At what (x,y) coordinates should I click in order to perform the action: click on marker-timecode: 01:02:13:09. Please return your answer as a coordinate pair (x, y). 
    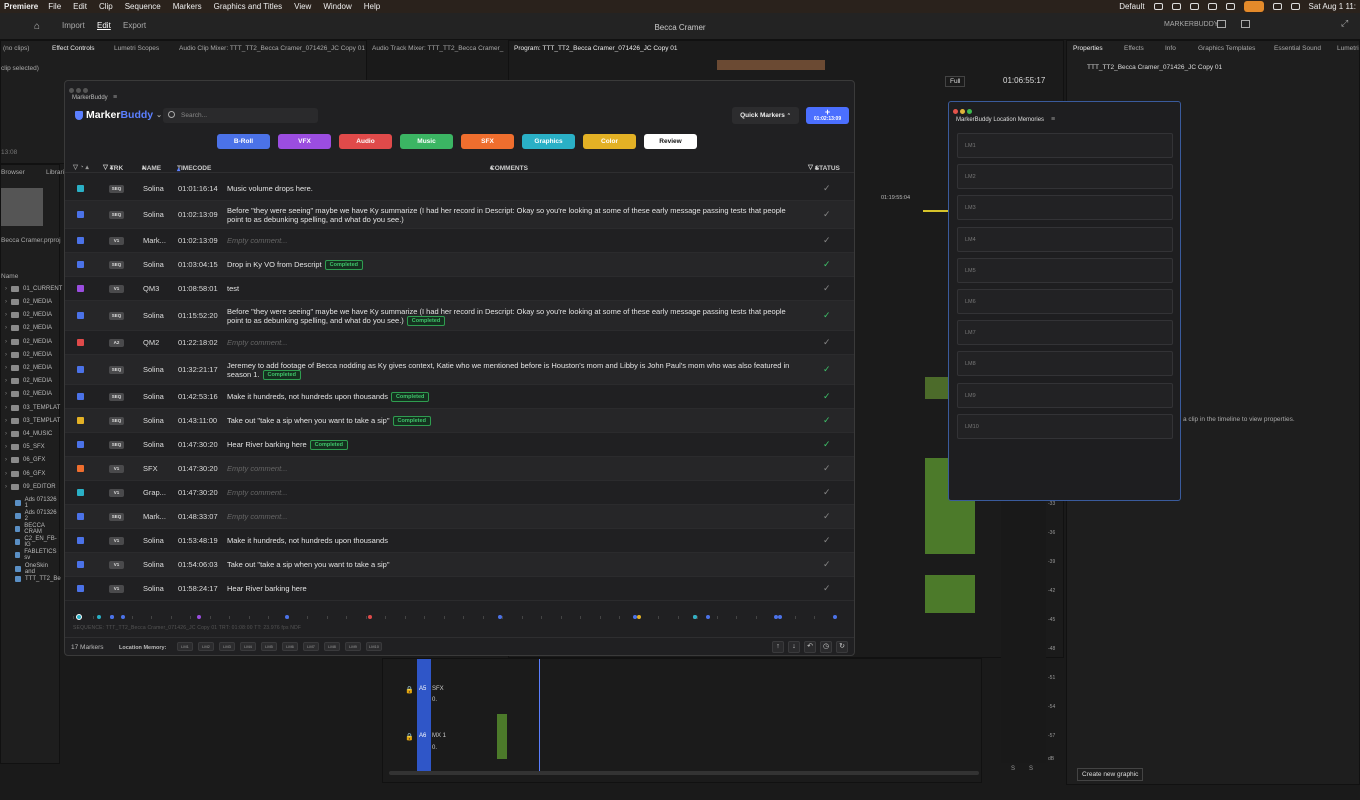
    Looking at the image, I should click on (198, 214).